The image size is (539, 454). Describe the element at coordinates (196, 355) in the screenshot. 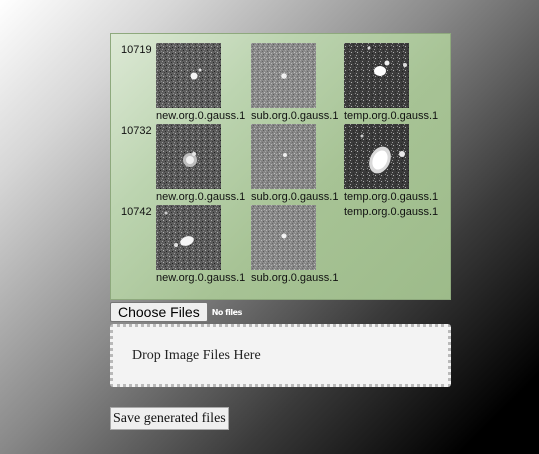

I see `drop-zone-label: Drop Image Files Here` at that location.